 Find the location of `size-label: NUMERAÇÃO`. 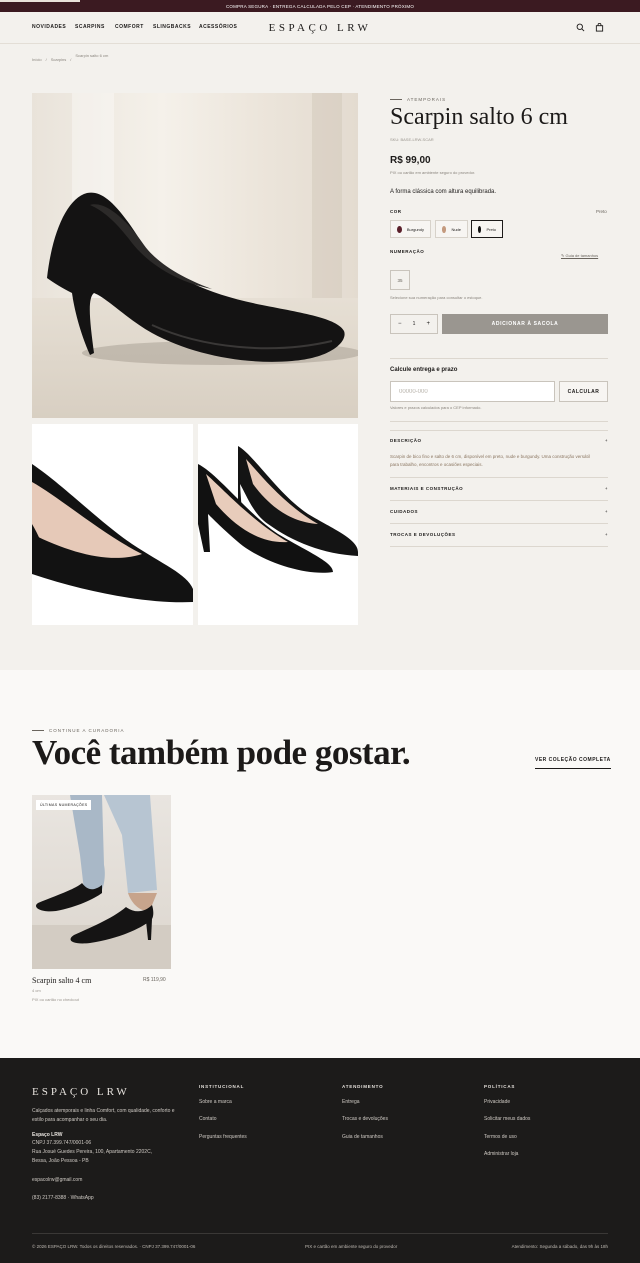

size-label: NUMERAÇÃO is located at coordinates (407, 251).